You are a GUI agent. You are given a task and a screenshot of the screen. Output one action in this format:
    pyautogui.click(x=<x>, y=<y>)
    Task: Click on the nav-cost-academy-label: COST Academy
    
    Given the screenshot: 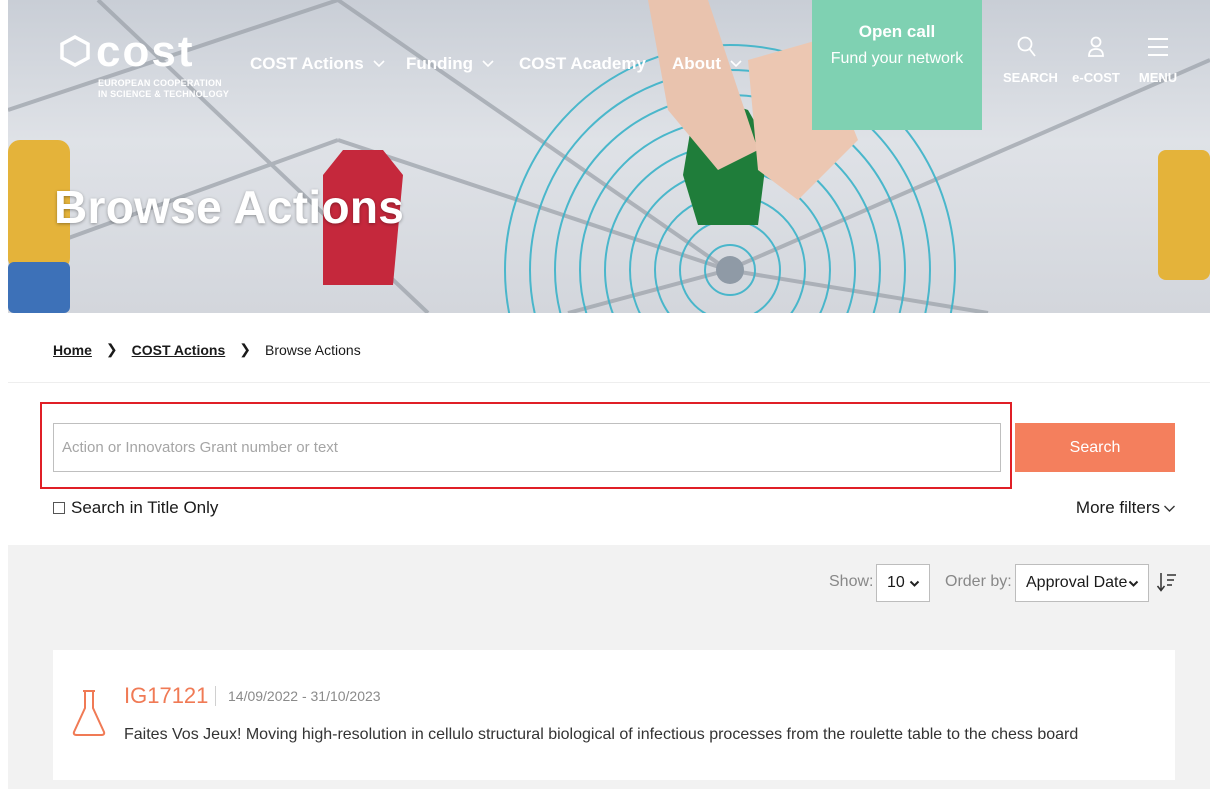 What is the action you would take?
    pyautogui.click(x=582, y=63)
    